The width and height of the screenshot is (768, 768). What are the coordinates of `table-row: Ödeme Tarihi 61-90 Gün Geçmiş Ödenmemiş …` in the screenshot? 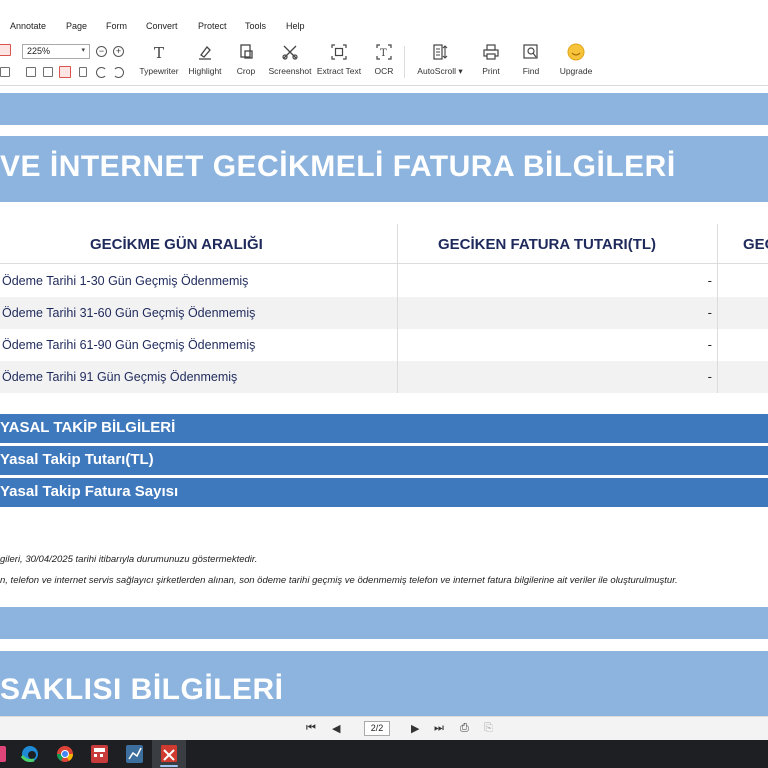 It's located at (384, 345).